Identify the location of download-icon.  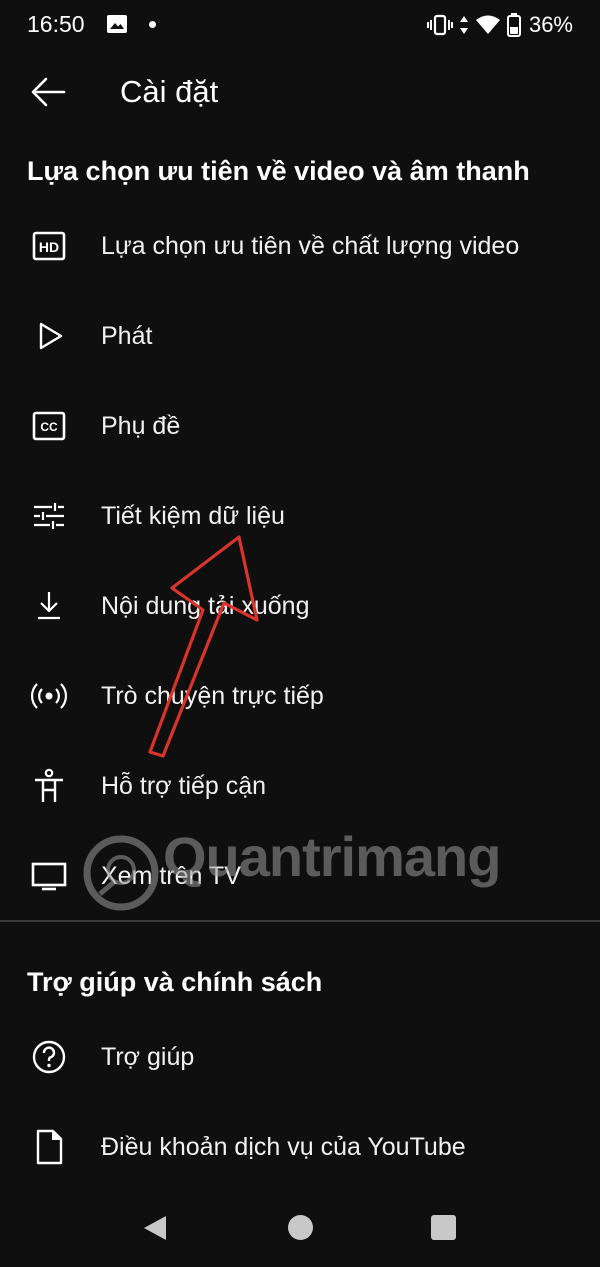
(49, 606).